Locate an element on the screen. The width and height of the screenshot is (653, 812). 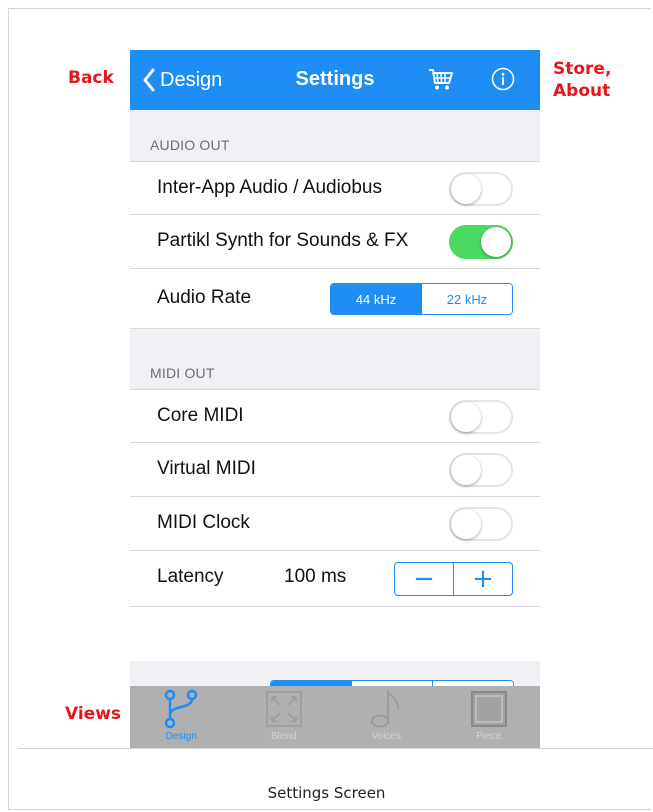
setting-audio-rate: Audio Rate 44 kHz 22 kHz is located at coordinates (335, 299).